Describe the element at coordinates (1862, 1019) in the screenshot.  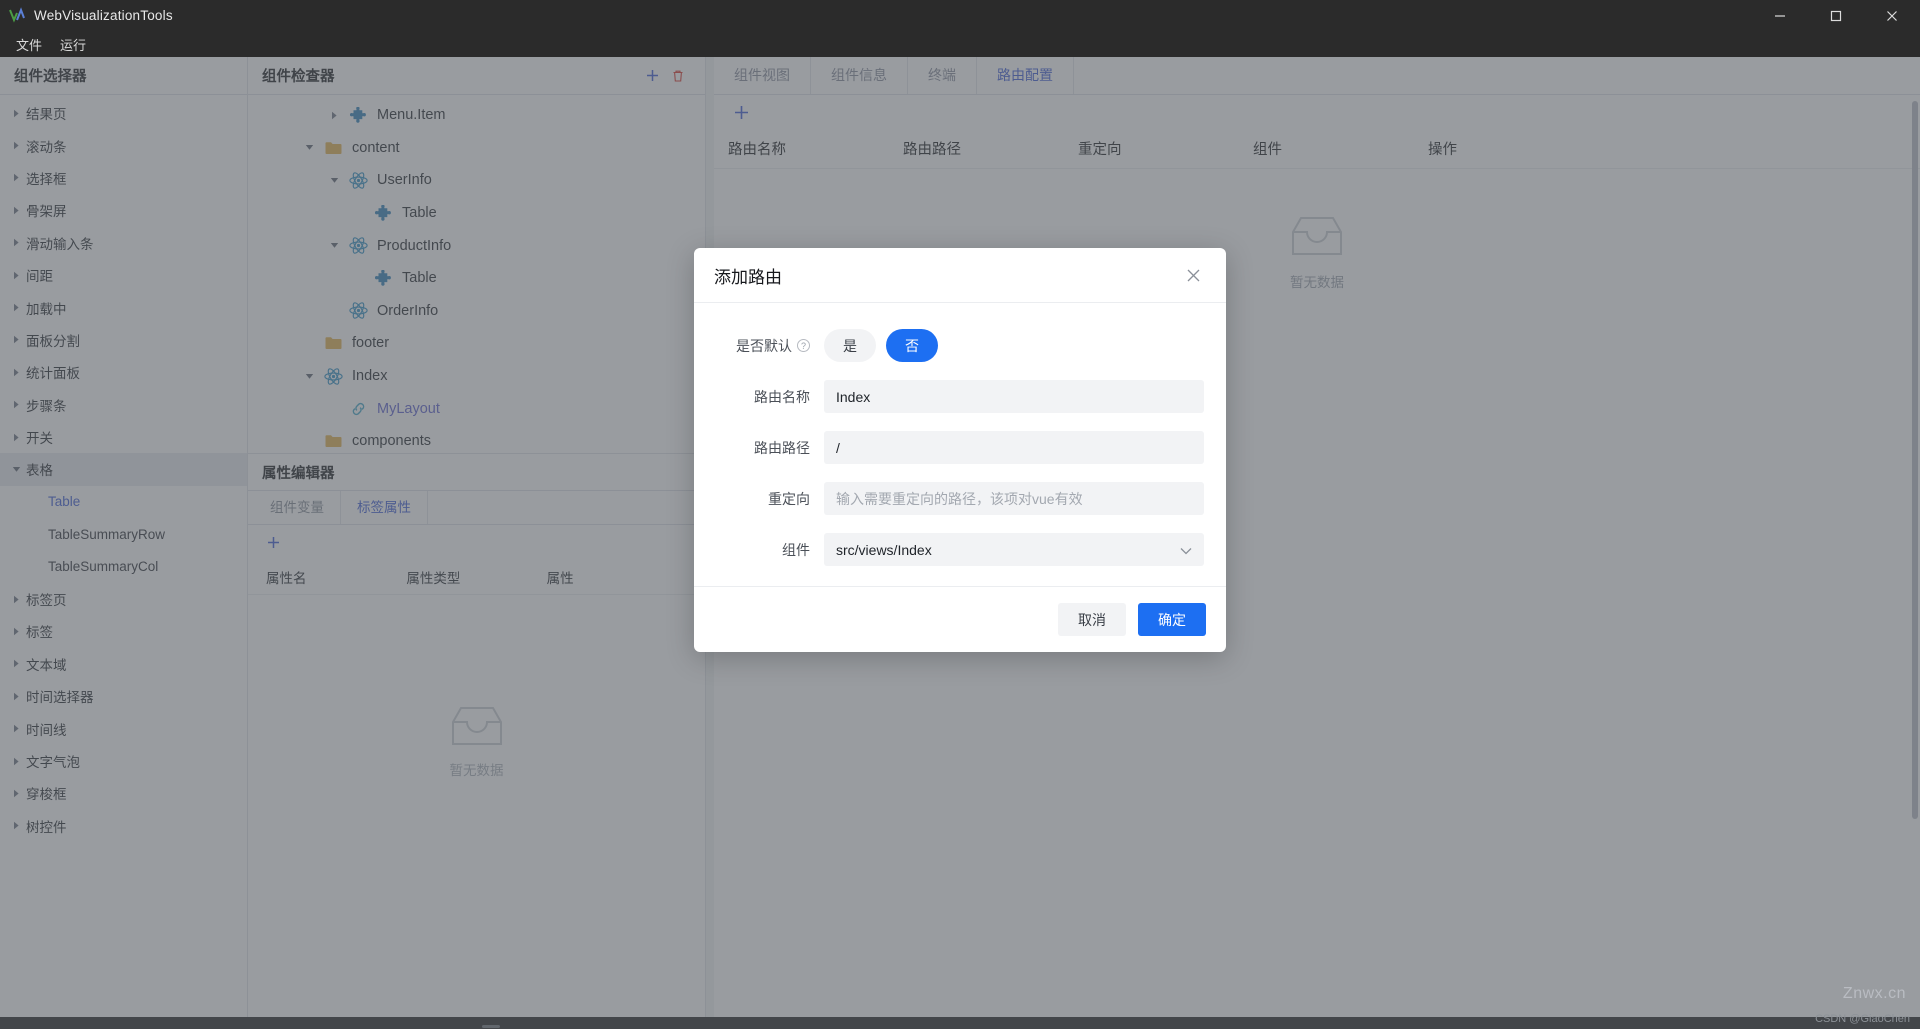
I see `watermark-secondary: CSDN @GiaoChen` at that location.